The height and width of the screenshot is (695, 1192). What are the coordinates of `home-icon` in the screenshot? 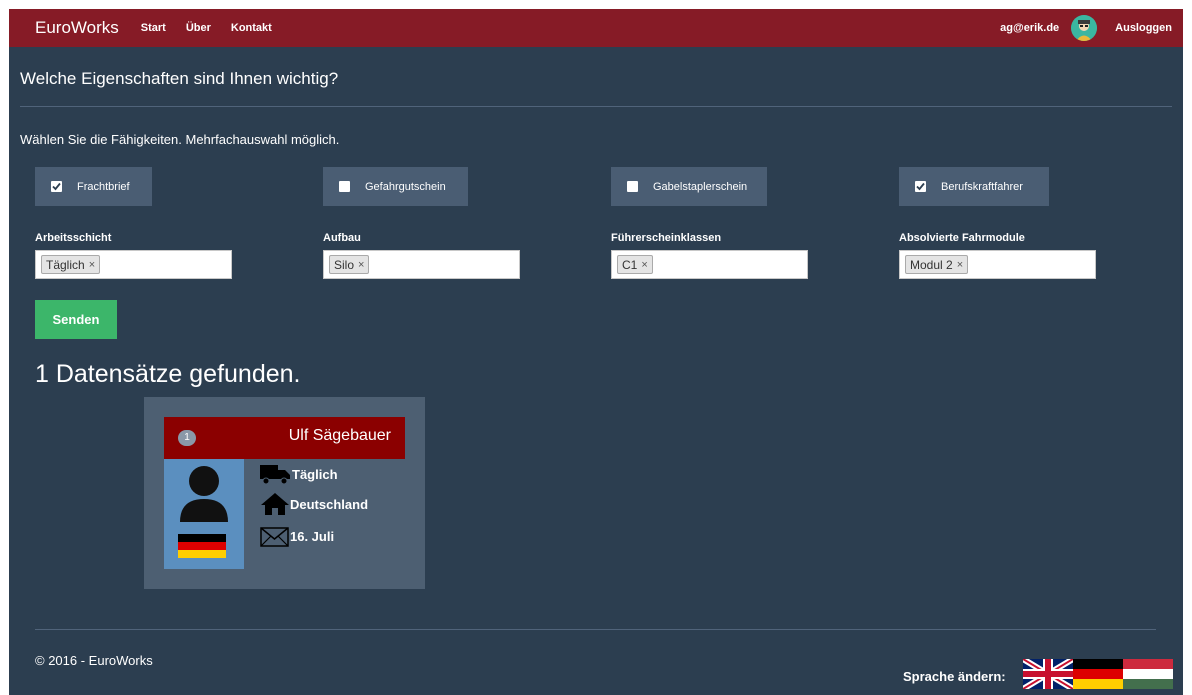 It's located at (275, 504).